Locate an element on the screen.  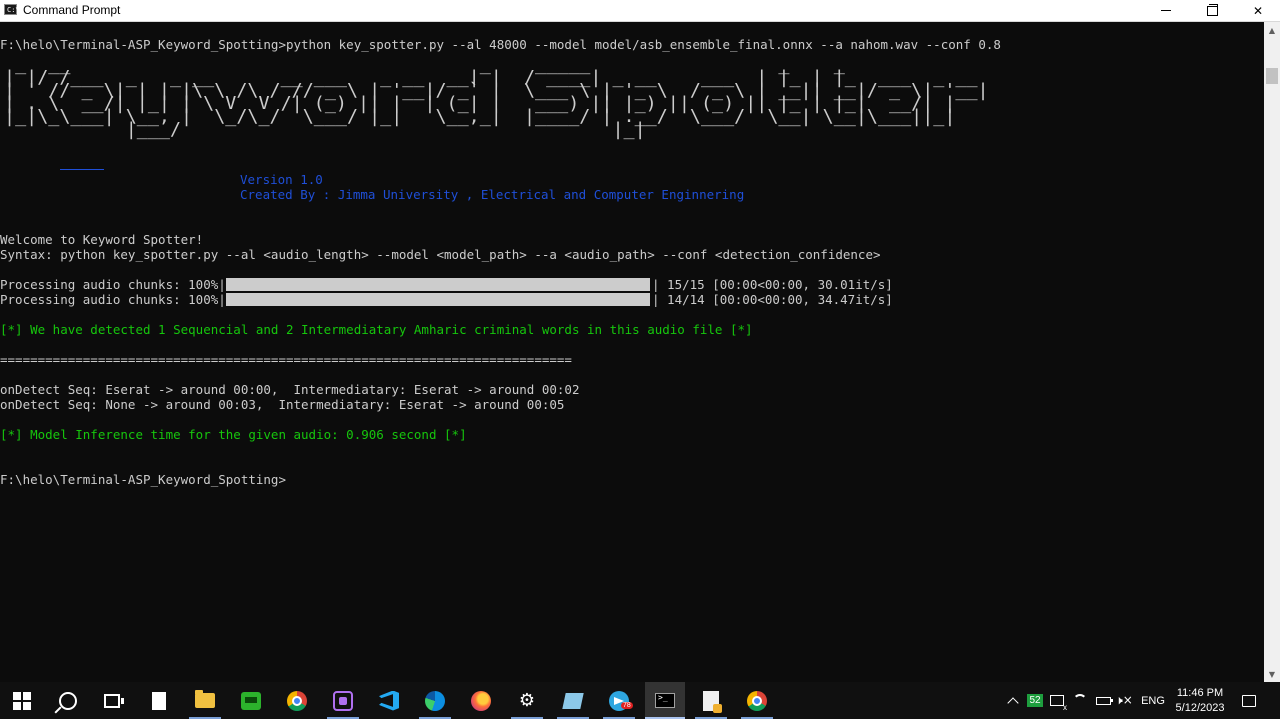
taskbar-documents is located at coordinates (711, 700).